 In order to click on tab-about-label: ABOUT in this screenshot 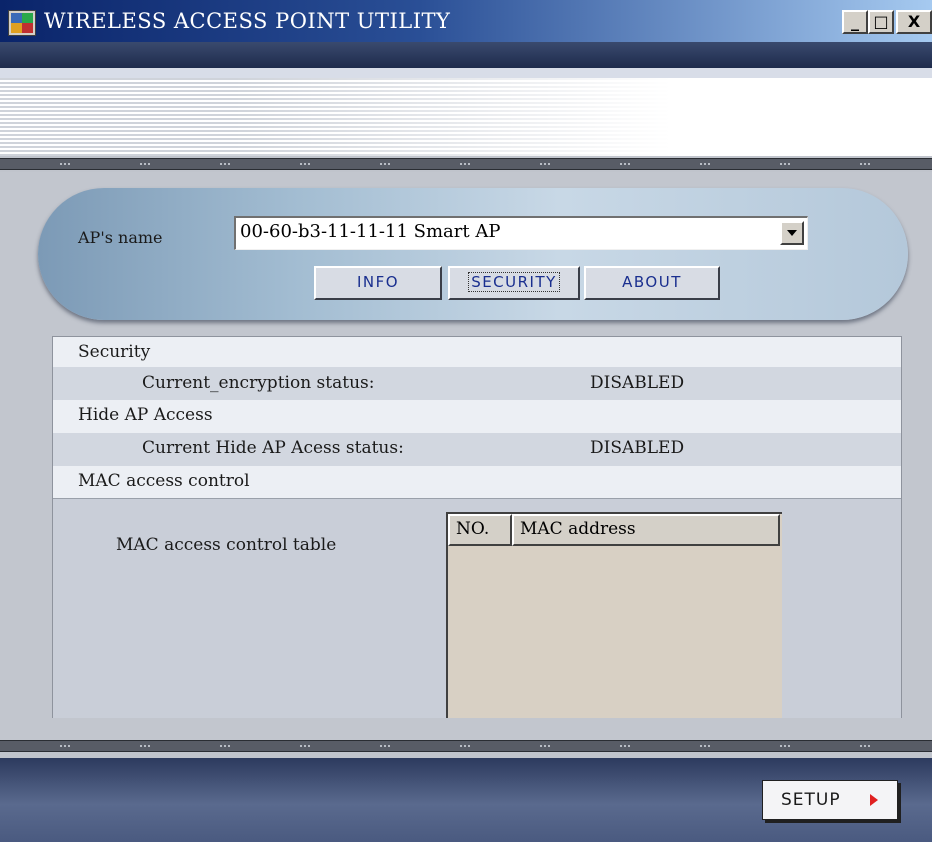, I will do `click(652, 282)`.